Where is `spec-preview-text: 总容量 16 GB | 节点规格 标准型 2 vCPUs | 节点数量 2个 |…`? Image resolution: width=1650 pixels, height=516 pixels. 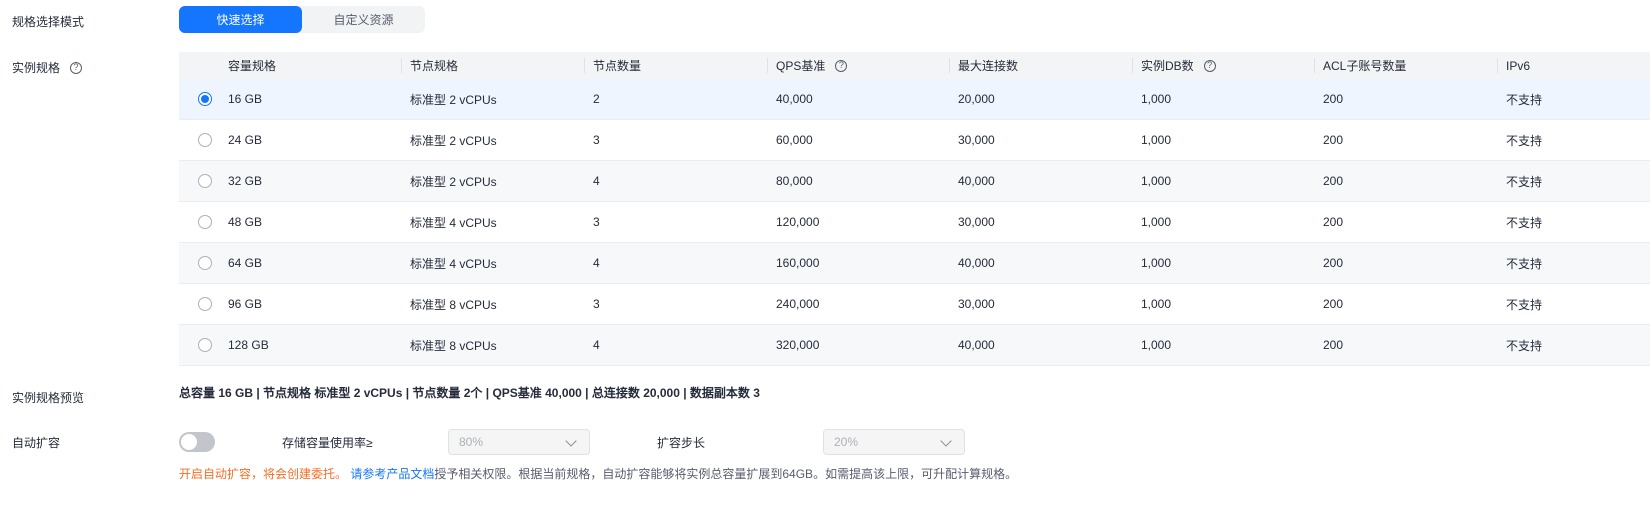 spec-preview-text: 总容量 16 GB | 节点规格 标准型 2 vCPUs | 节点数量 2个 |… is located at coordinates (469, 393).